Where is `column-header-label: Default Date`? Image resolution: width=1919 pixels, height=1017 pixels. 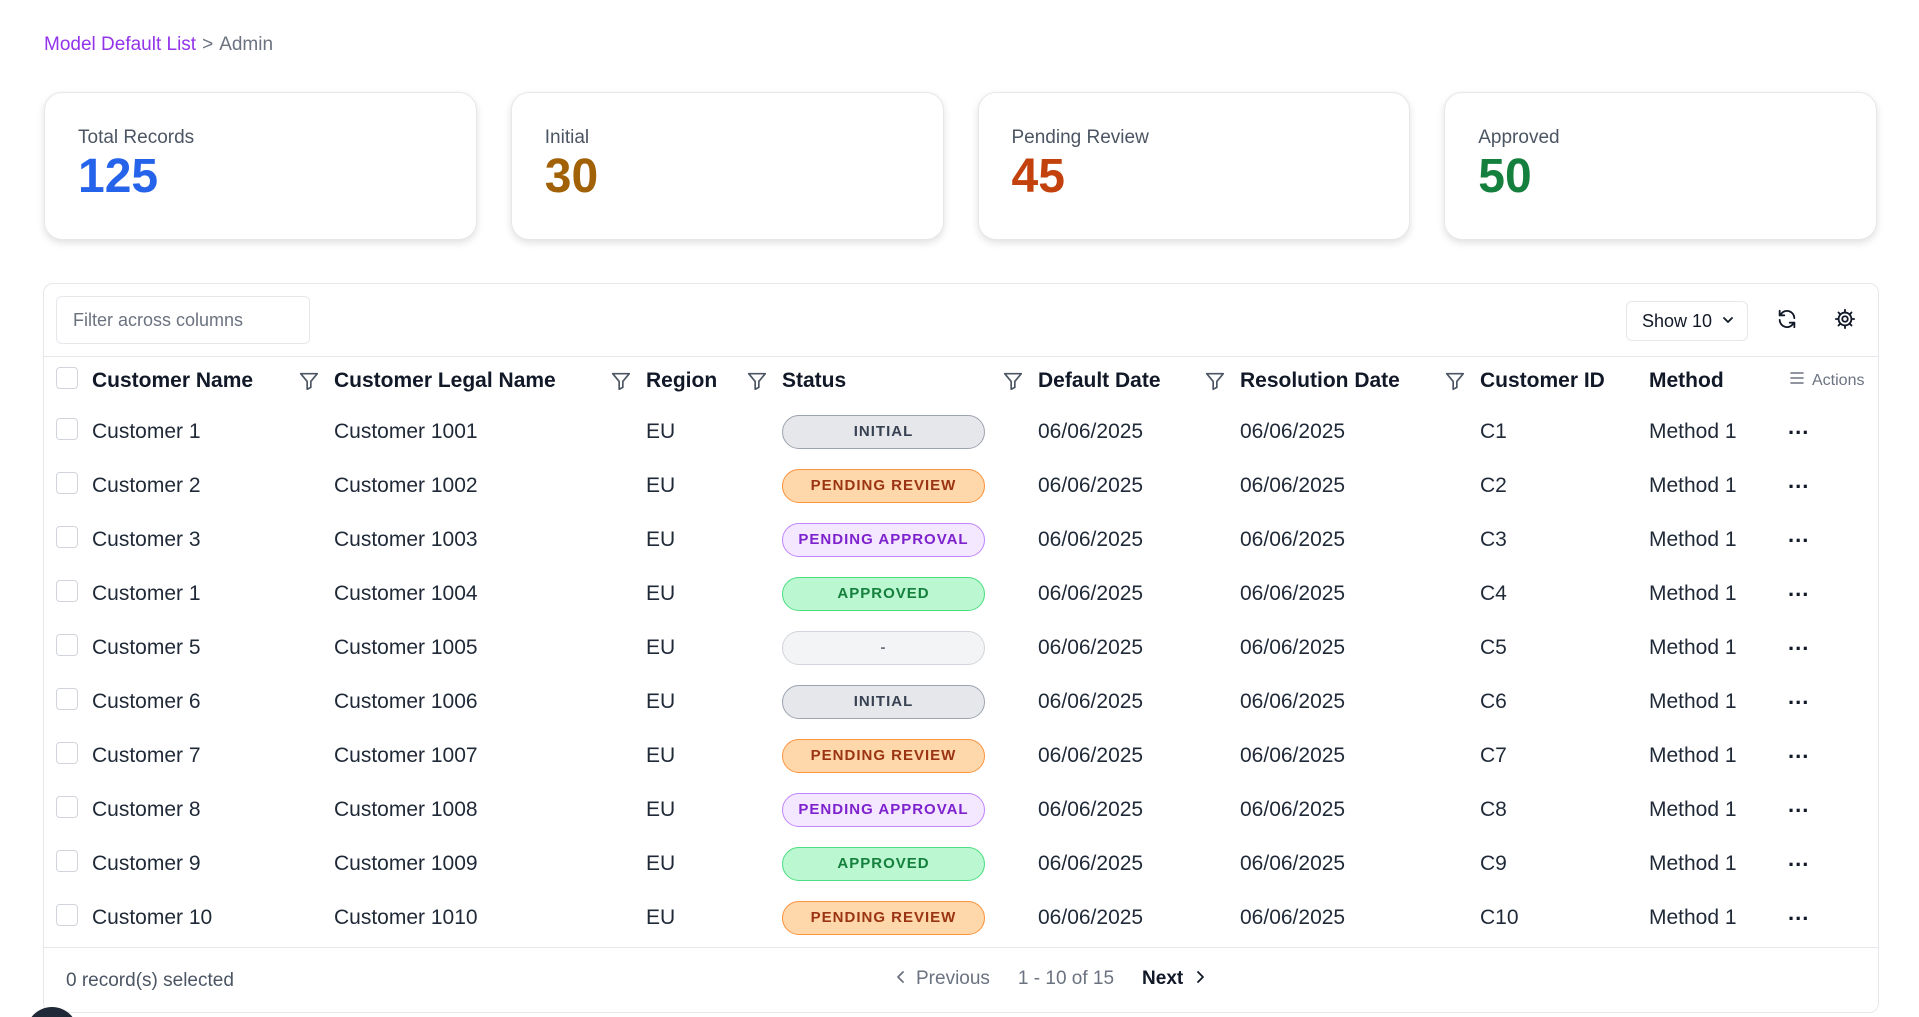 column-header-label: Default Date is located at coordinates (1099, 381).